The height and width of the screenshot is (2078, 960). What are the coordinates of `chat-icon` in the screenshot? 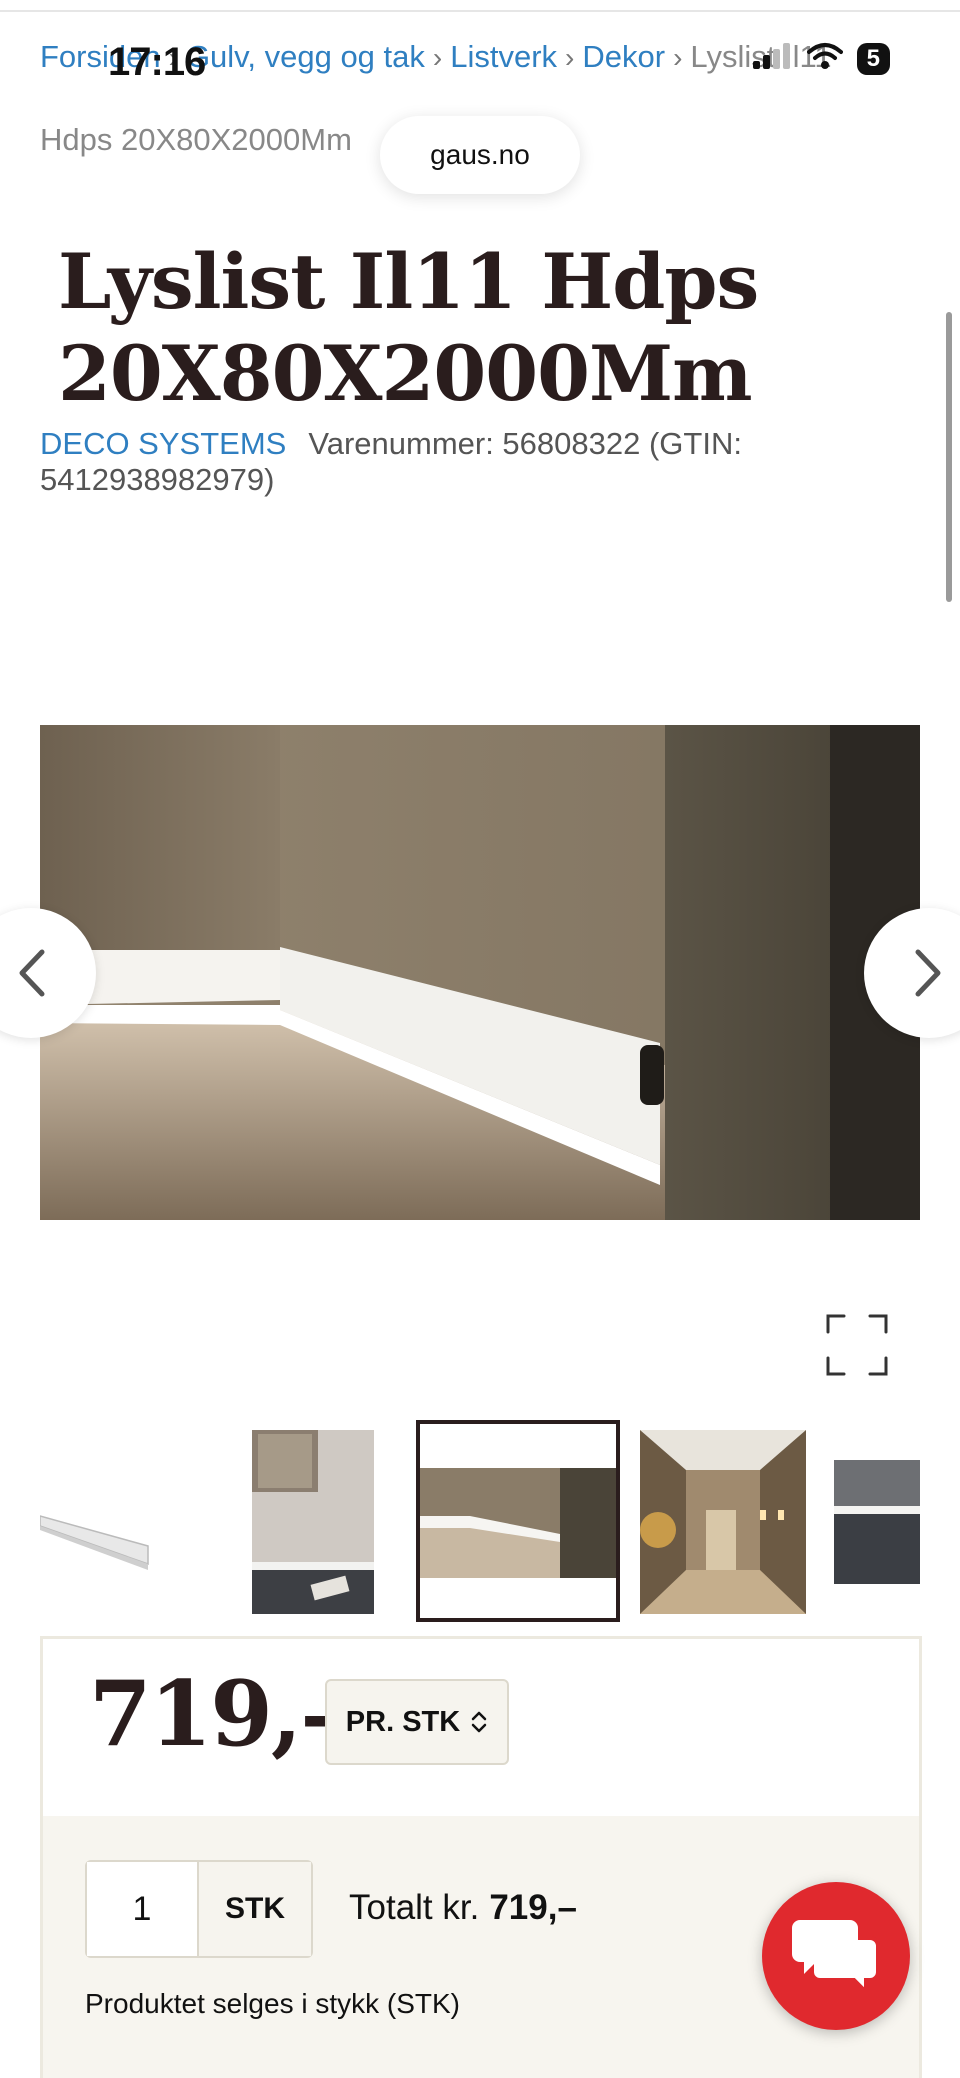 It's located at (836, 1958).